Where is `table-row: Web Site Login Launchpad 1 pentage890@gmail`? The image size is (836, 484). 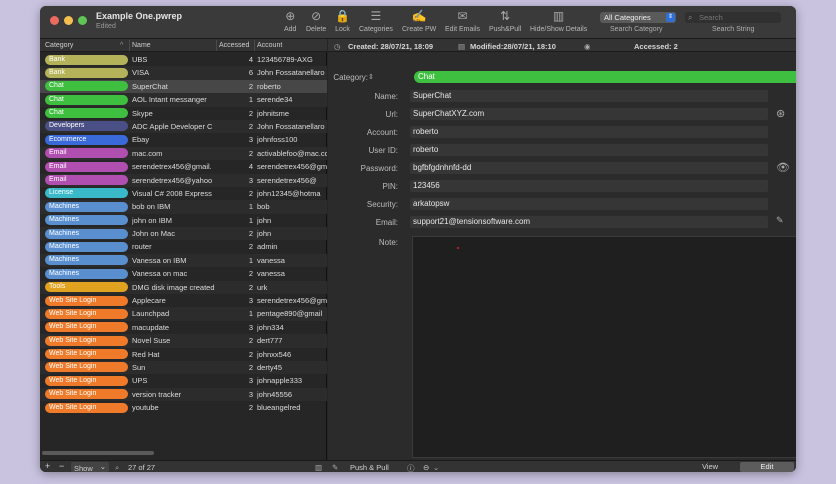
table-row: Web Site Login Launchpad 1 pentage890@gmail is located at coordinates (183, 314).